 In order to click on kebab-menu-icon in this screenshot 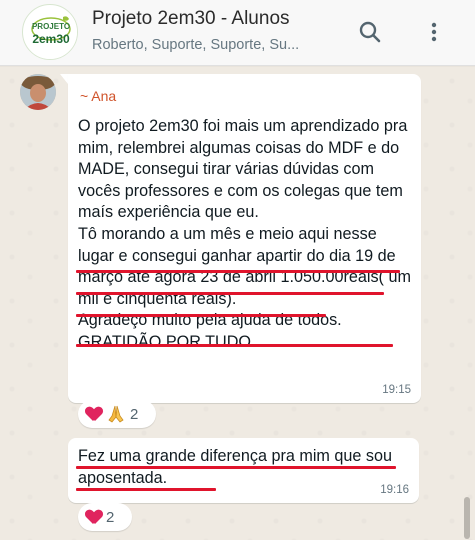, I will do `click(434, 32)`.